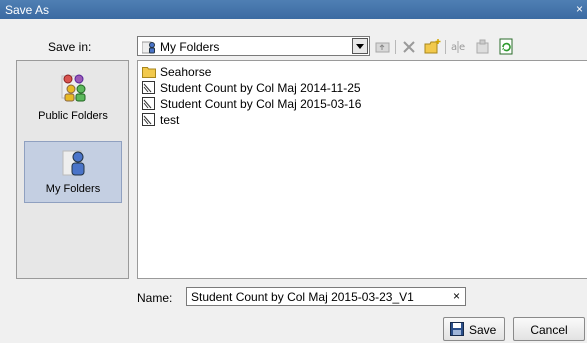 The width and height of the screenshot is (587, 343). What do you see at coordinates (74, 89) in the screenshot?
I see `public-folders-icon` at bounding box center [74, 89].